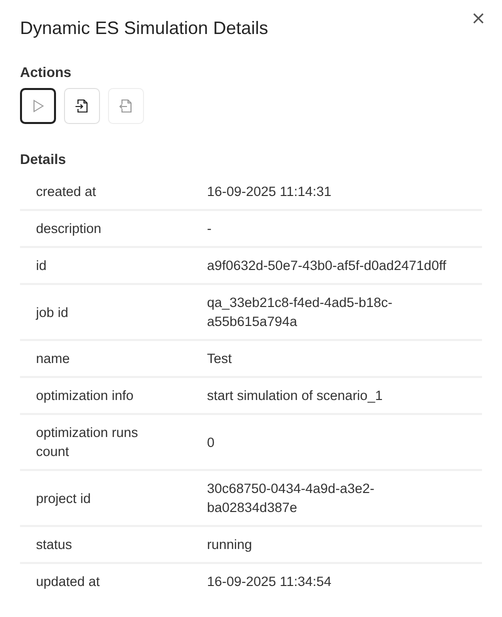 The width and height of the screenshot is (502, 617). Describe the element at coordinates (126, 106) in the screenshot. I see `file-export-icon` at that location.